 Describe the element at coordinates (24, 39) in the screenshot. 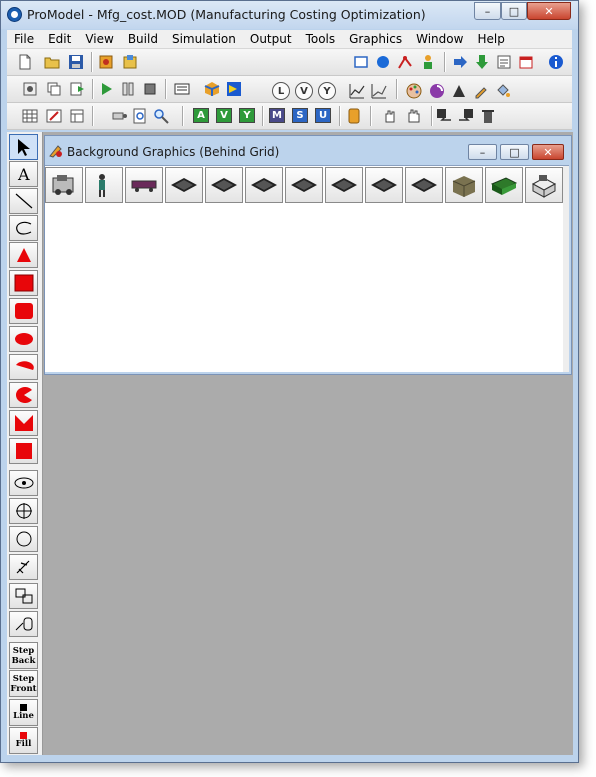

I see `menu-file: File` at that location.